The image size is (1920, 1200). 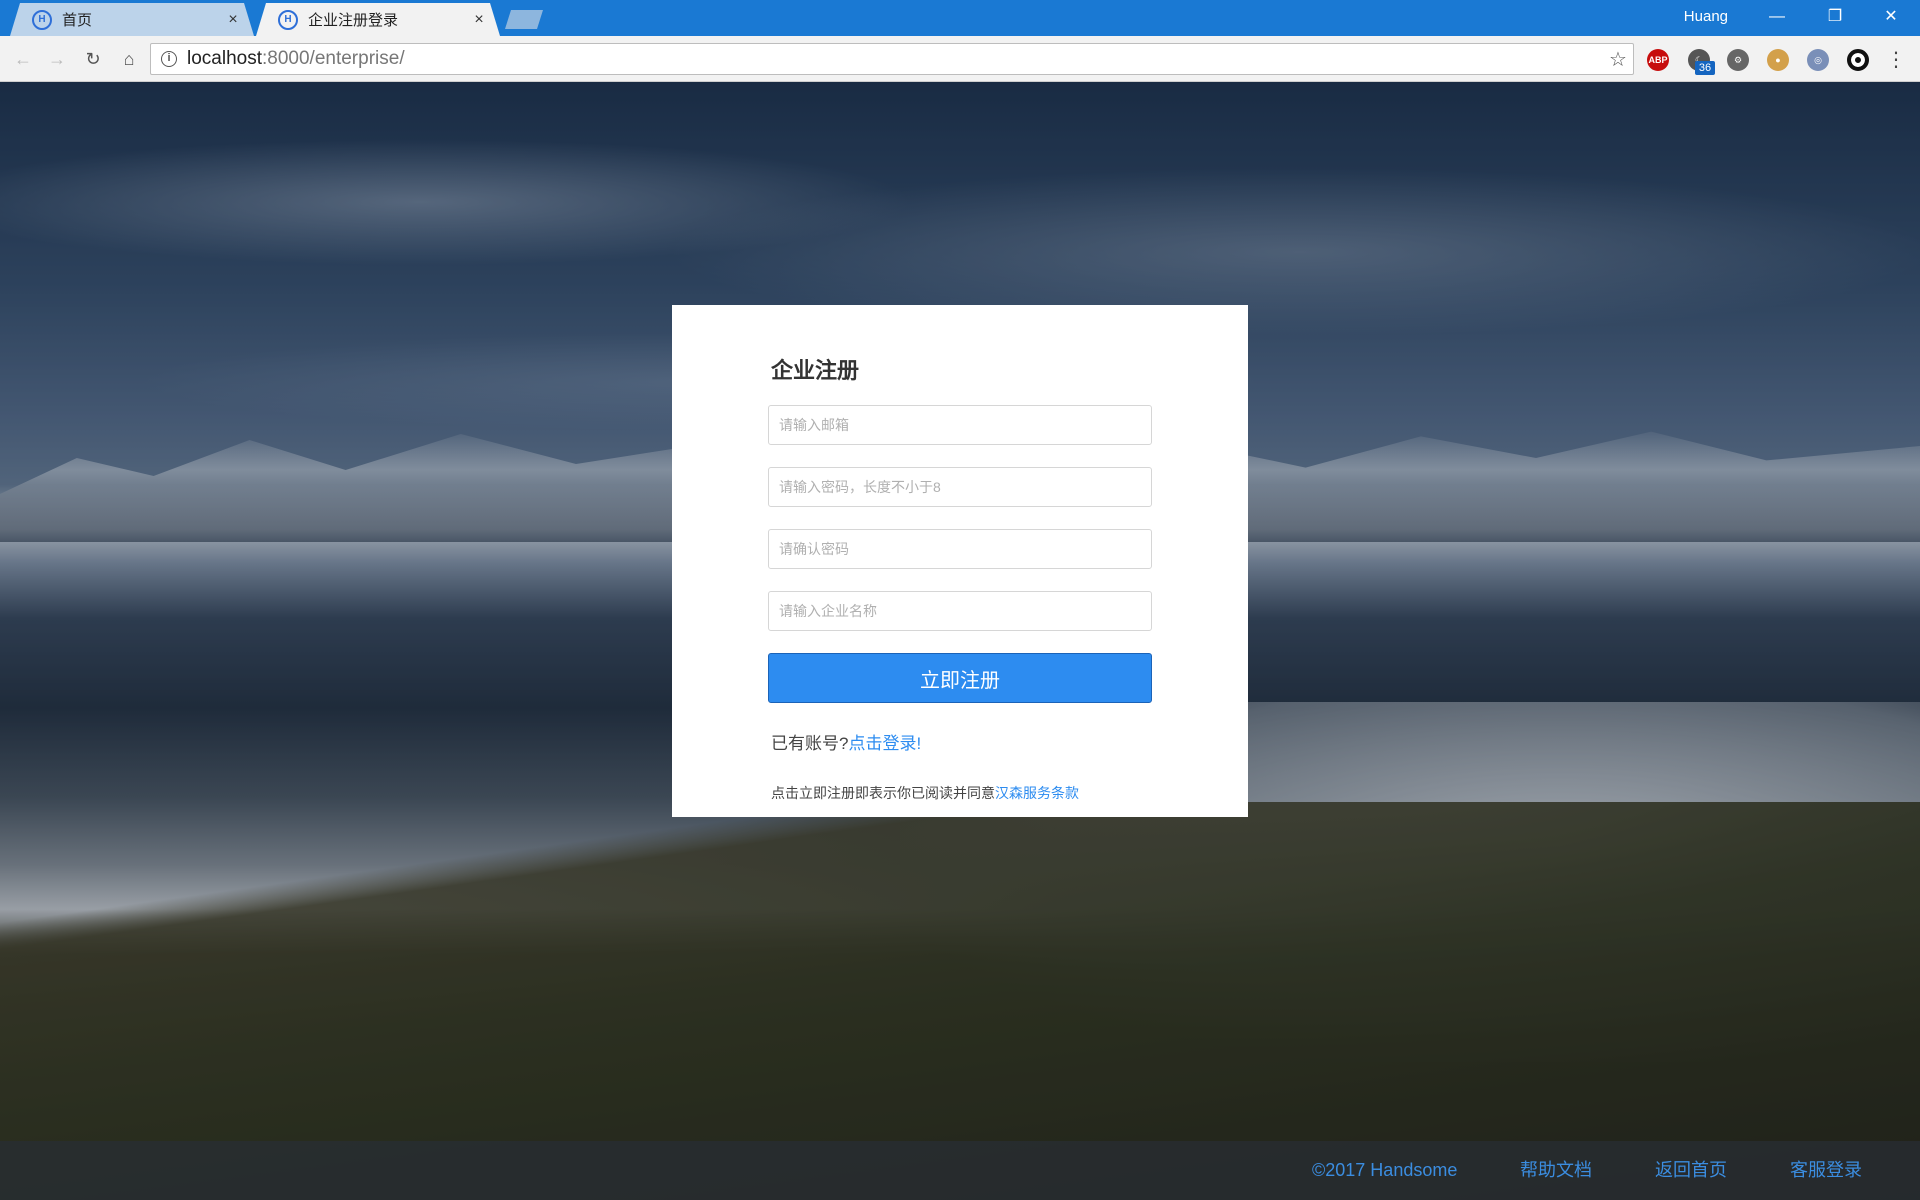 I want to click on terms-link: 汉森服务条款, so click(x=1037, y=793).